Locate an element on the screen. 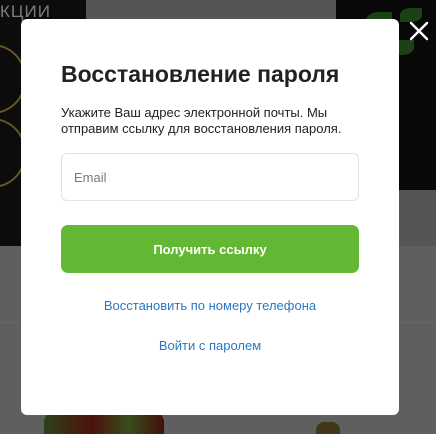  close-icon is located at coordinates (419, 31).